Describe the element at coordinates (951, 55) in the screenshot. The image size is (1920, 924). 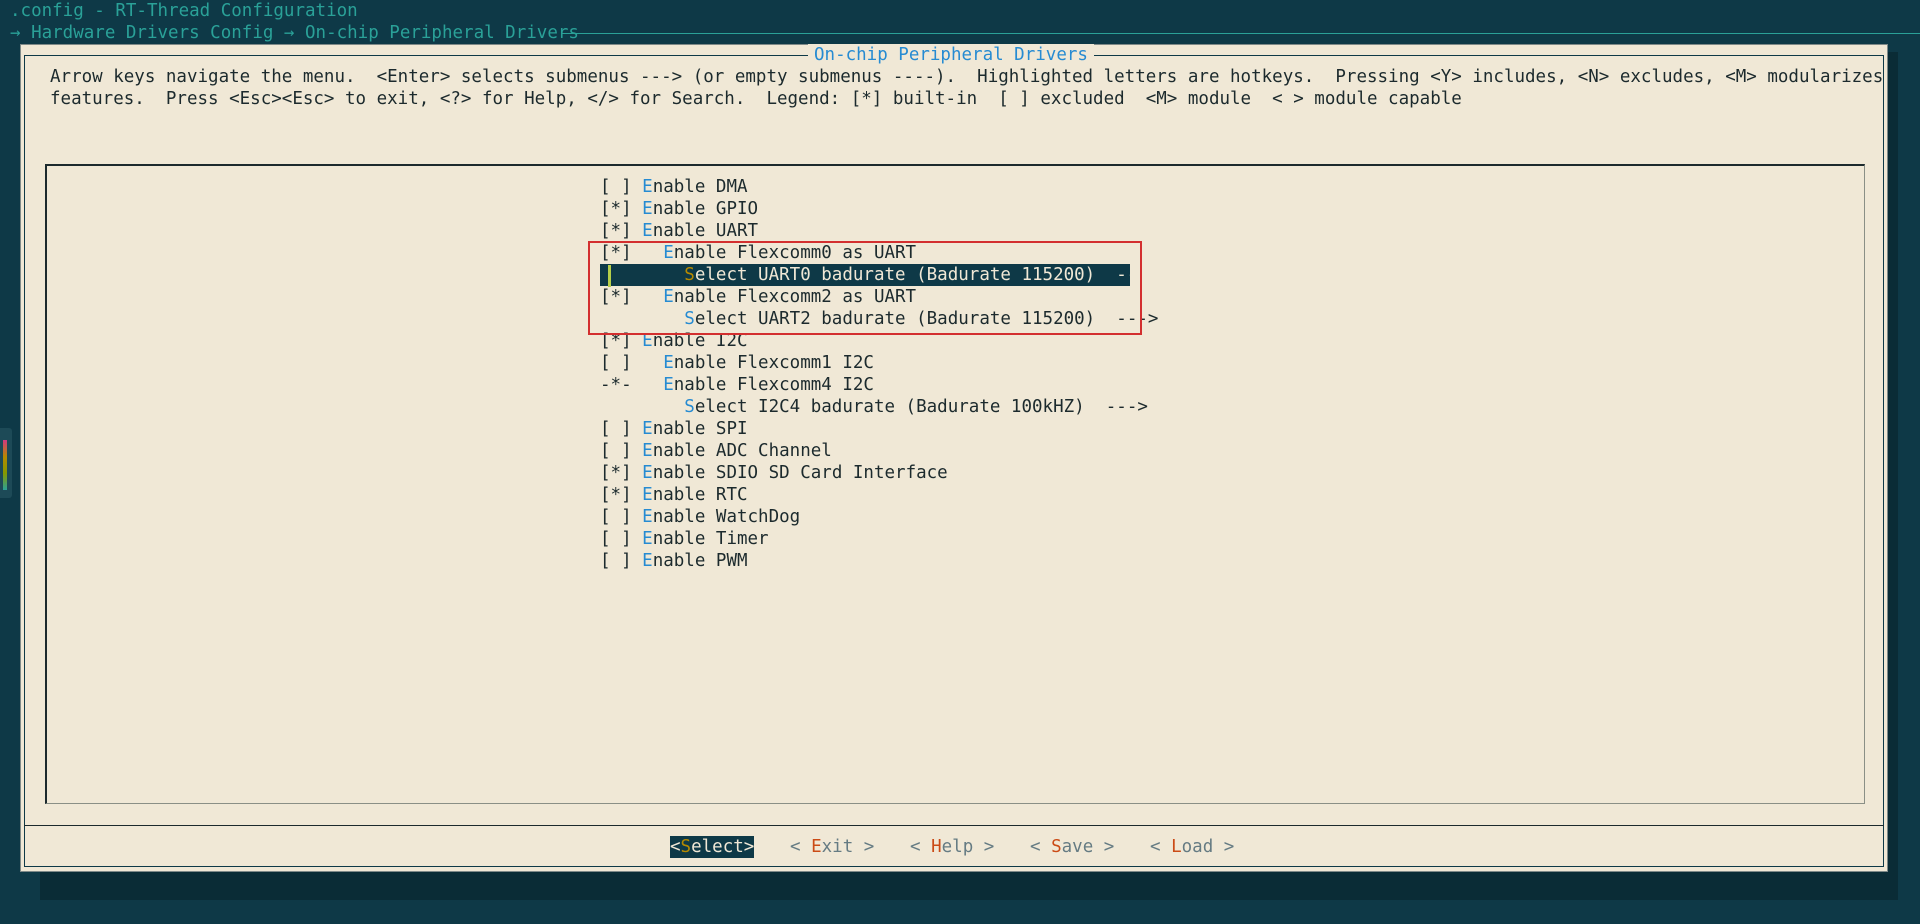
I see `dialog-title: On-chip Peripheral Drivers` at that location.